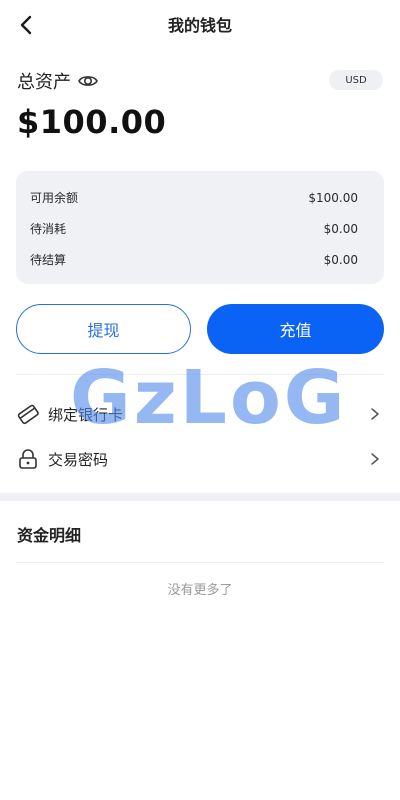  I want to click on balance-label: 待消耗, so click(48, 229).